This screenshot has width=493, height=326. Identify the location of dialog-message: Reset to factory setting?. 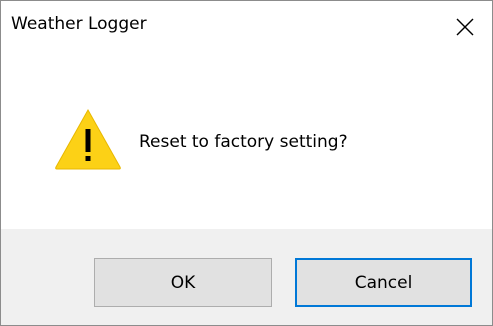
(243, 142).